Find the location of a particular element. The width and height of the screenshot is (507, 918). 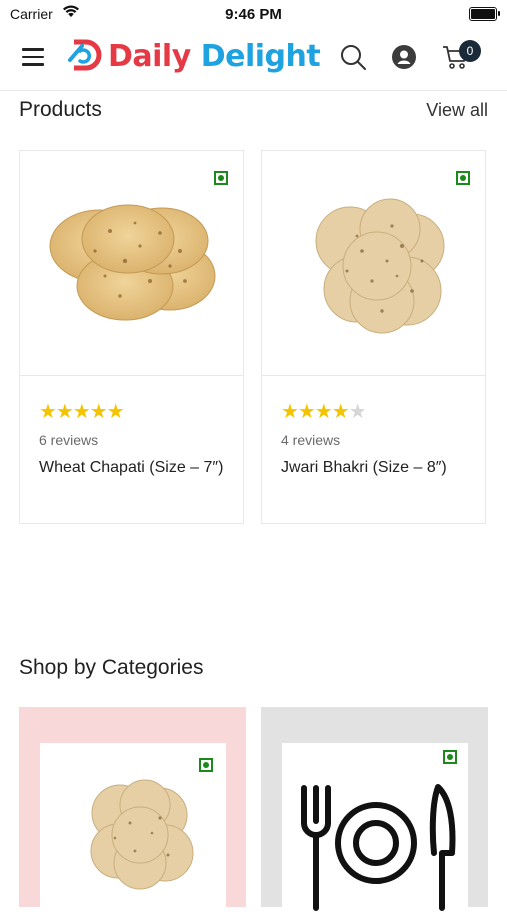

clock: 9:46 PM is located at coordinates (253, 14).